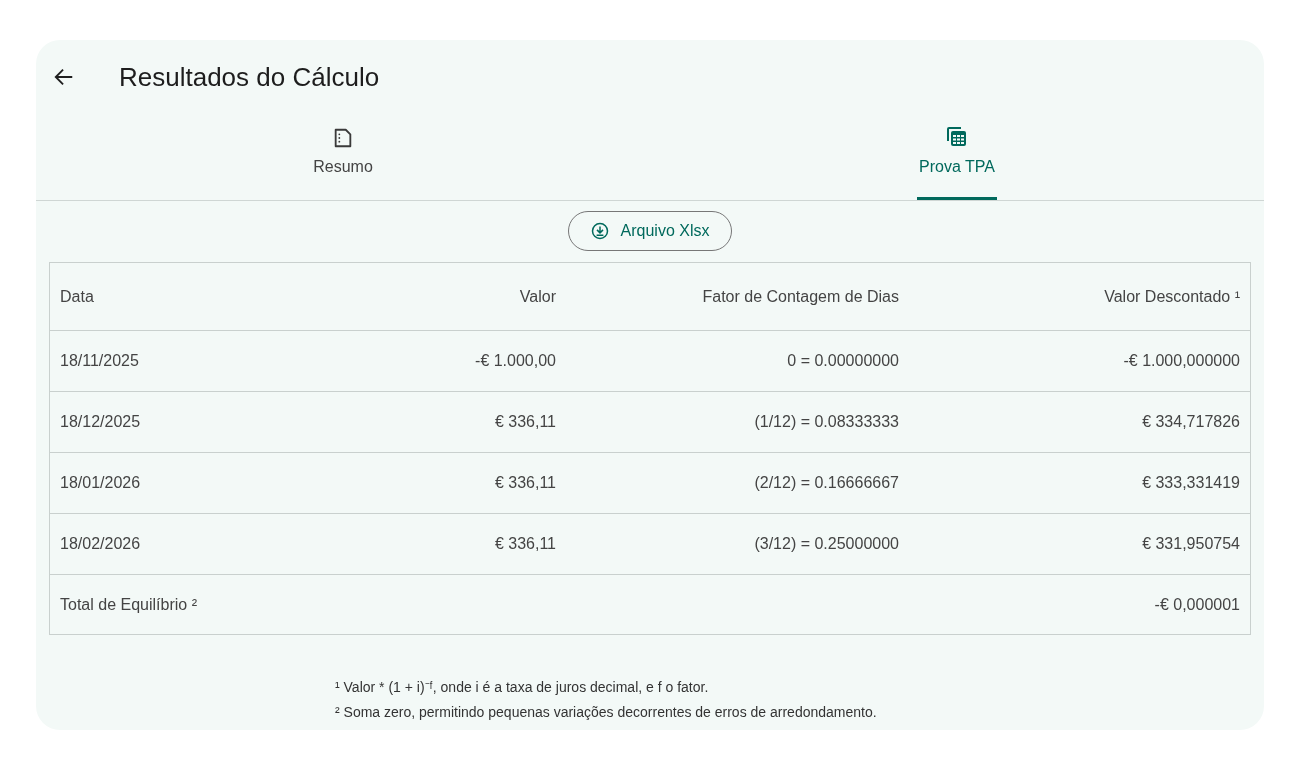 The image size is (1300, 770). What do you see at coordinates (606, 712) in the screenshot?
I see `footnote: ² Soma zero, permitindo pequenas variações decorrentes de erros de arredondamento.` at bounding box center [606, 712].